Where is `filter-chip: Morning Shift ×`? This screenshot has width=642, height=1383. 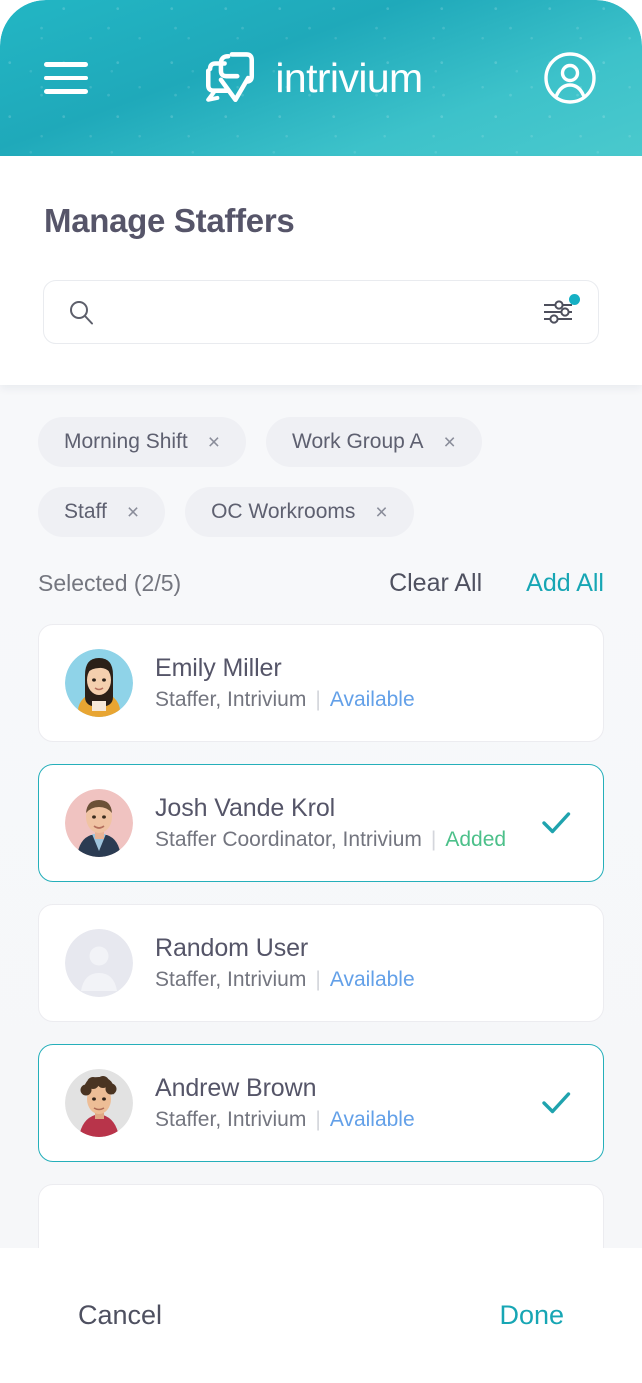
filter-chip: Morning Shift × is located at coordinates (142, 442).